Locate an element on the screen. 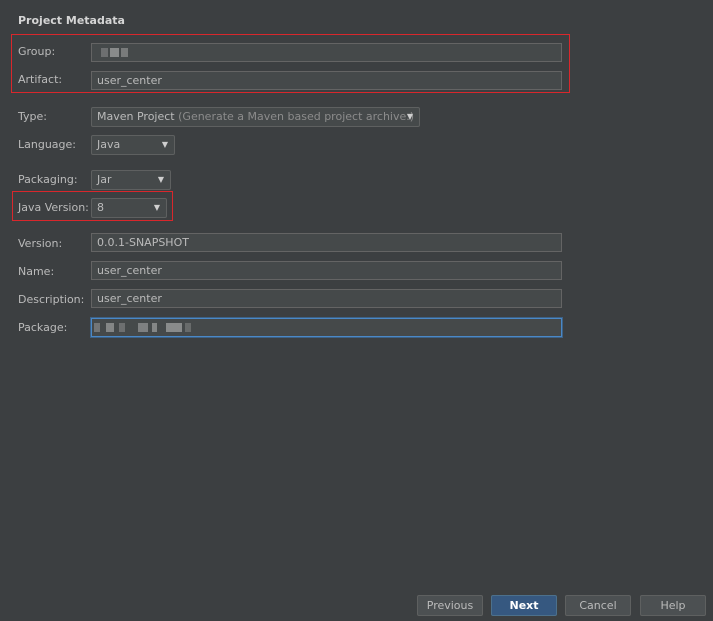 The image size is (713, 621). package-input is located at coordinates (326, 327).